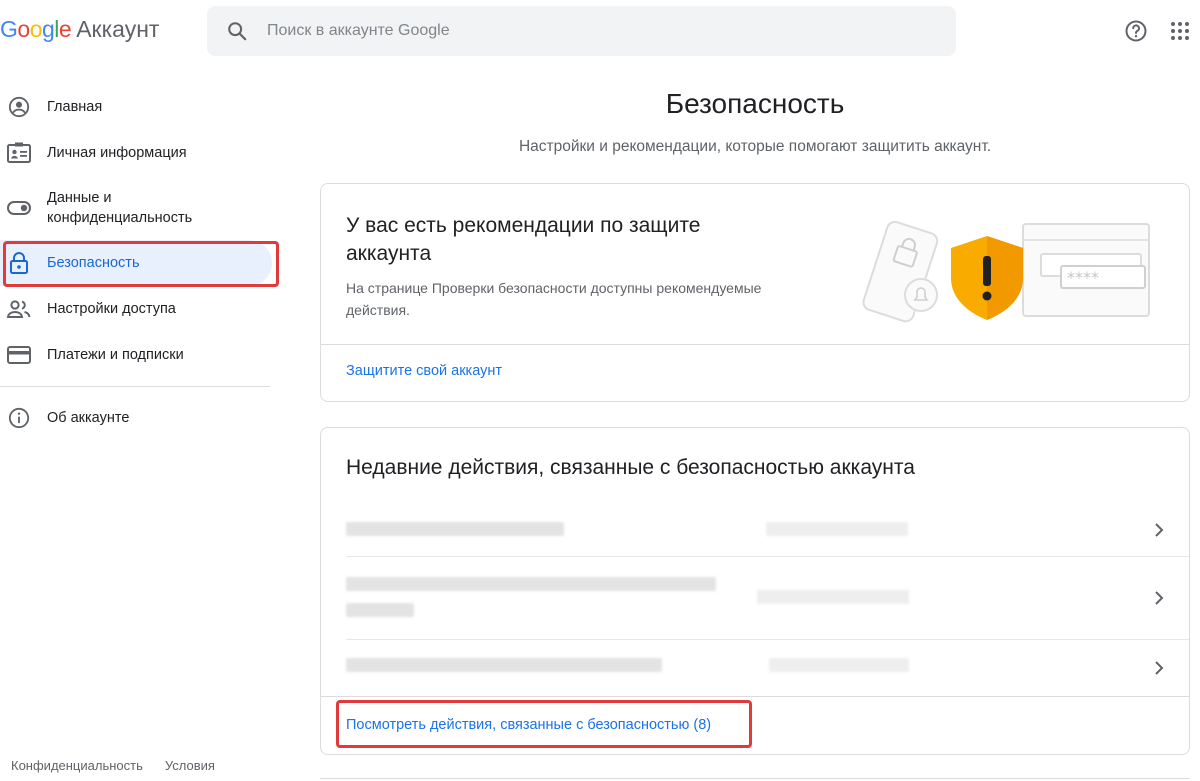 The image size is (1200, 781). What do you see at coordinates (75, 107) in the screenshot?
I see `sidebar-item-label: Главная` at bounding box center [75, 107].